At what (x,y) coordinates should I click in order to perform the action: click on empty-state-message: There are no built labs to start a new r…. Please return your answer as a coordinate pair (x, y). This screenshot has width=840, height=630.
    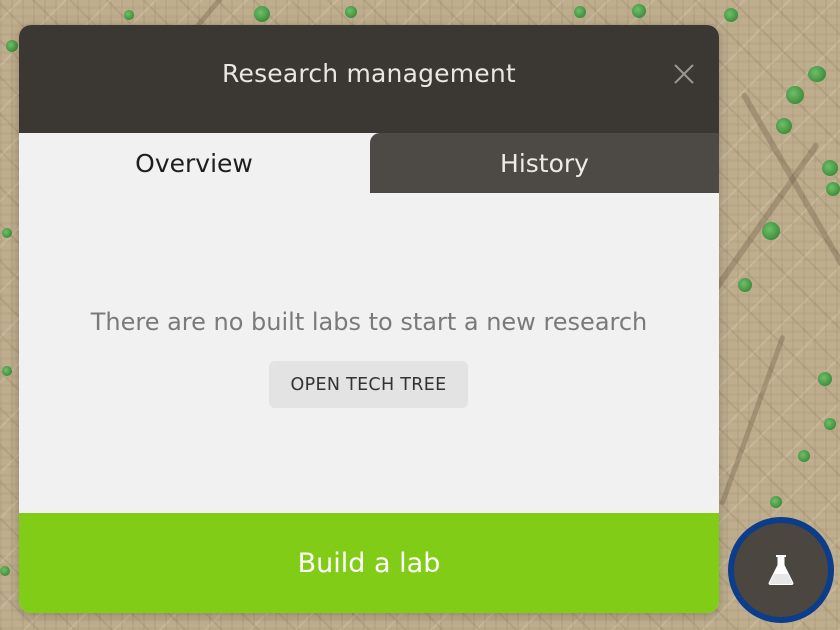
    Looking at the image, I should click on (369, 322).